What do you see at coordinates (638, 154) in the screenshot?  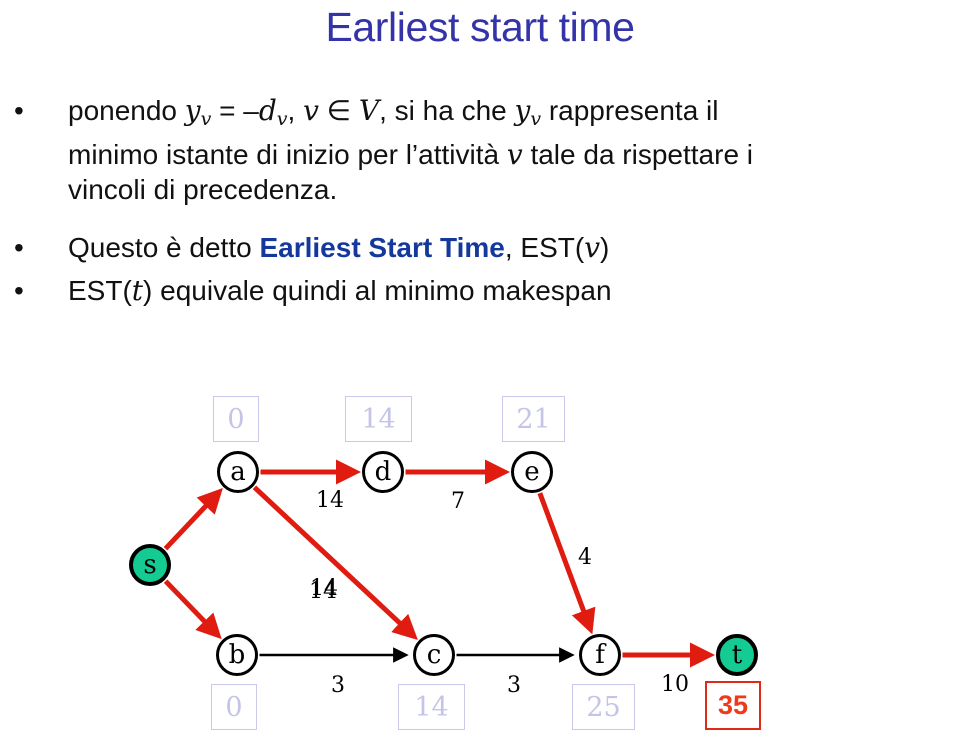 I see `text-run: tale da rispettare i` at bounding box center [638, 154].